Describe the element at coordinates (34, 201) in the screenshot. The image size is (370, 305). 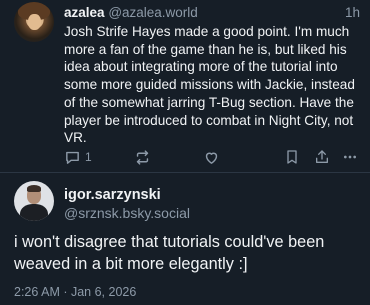
I see `main-post-avatar` at that location.